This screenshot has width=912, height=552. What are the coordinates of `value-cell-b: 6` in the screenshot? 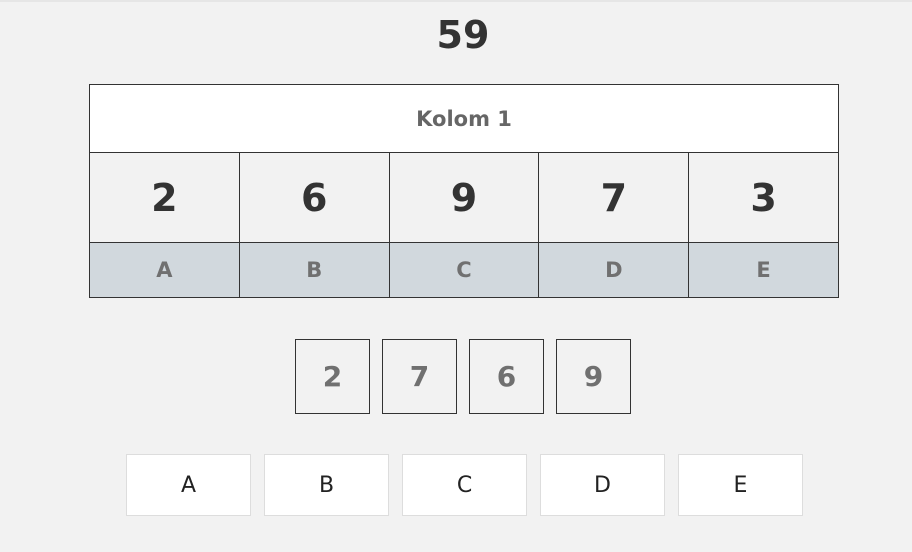 It's located at (314, 198).